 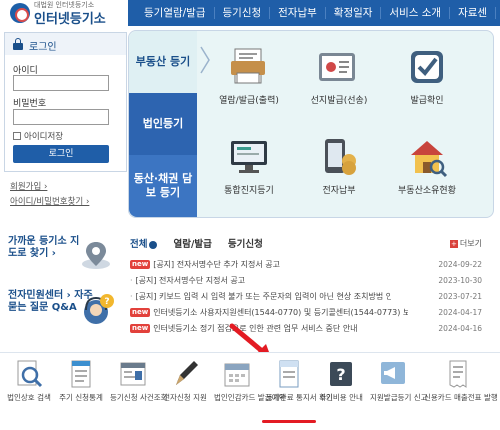 What do you see at coordinates (61, 154) in the screenshot?
I see `login-button: 로그인` at bounding box center [61, 154].